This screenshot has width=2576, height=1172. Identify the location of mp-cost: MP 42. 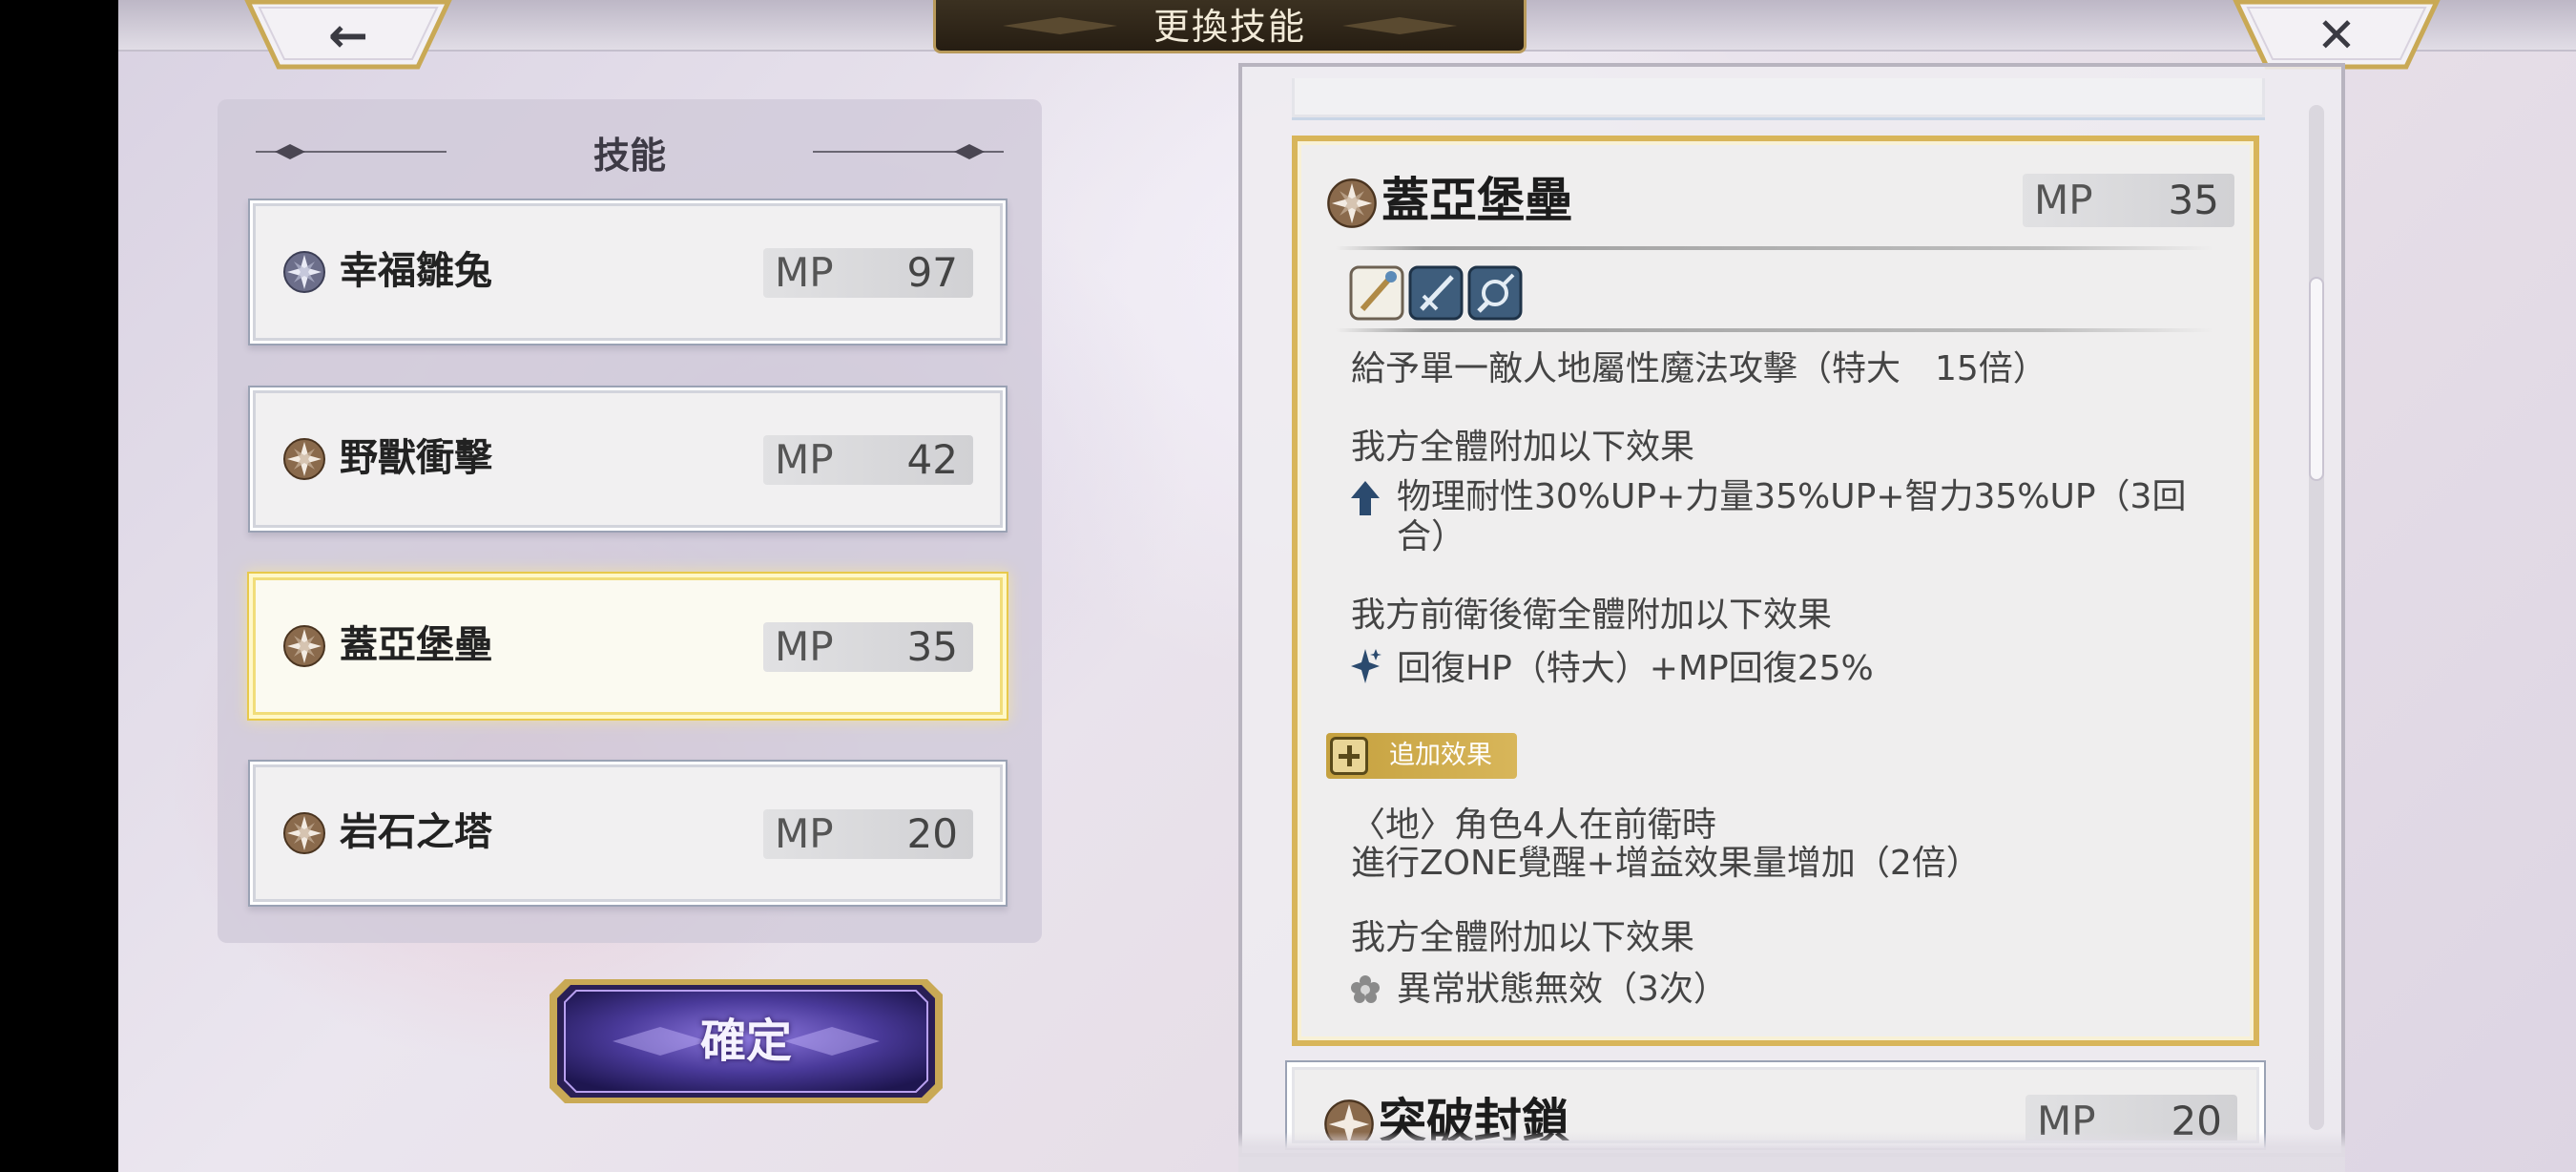
(868, 460).